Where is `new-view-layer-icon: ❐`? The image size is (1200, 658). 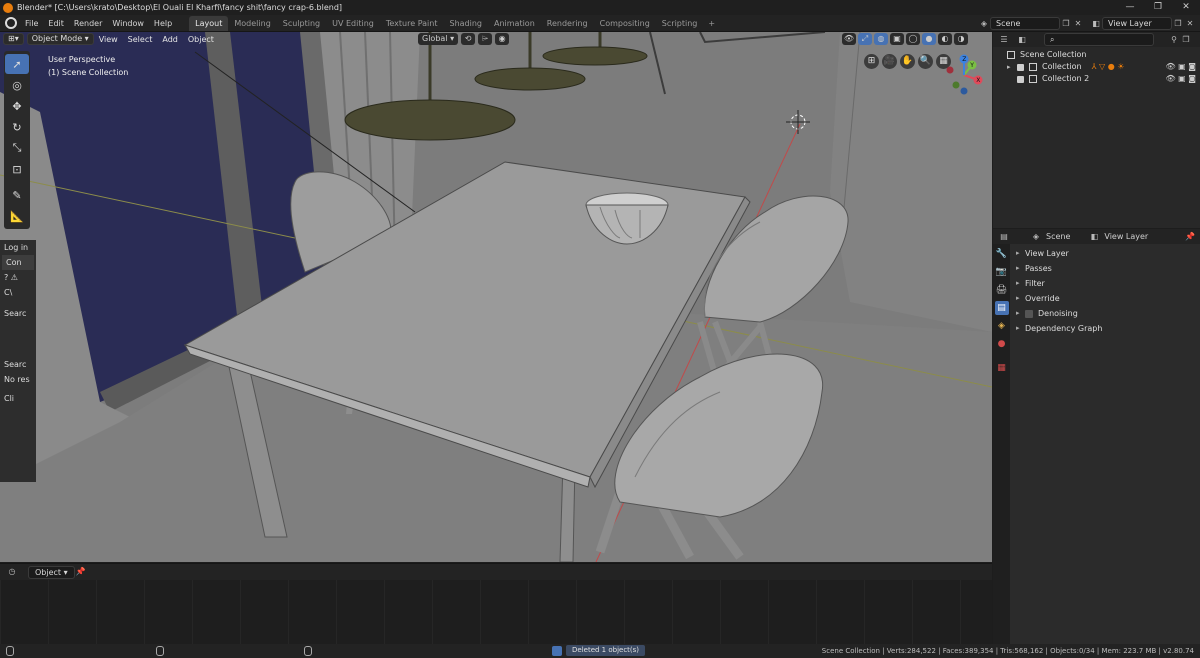
new-view-layer-icon: ❐ is located at coordinates (1178, 24).